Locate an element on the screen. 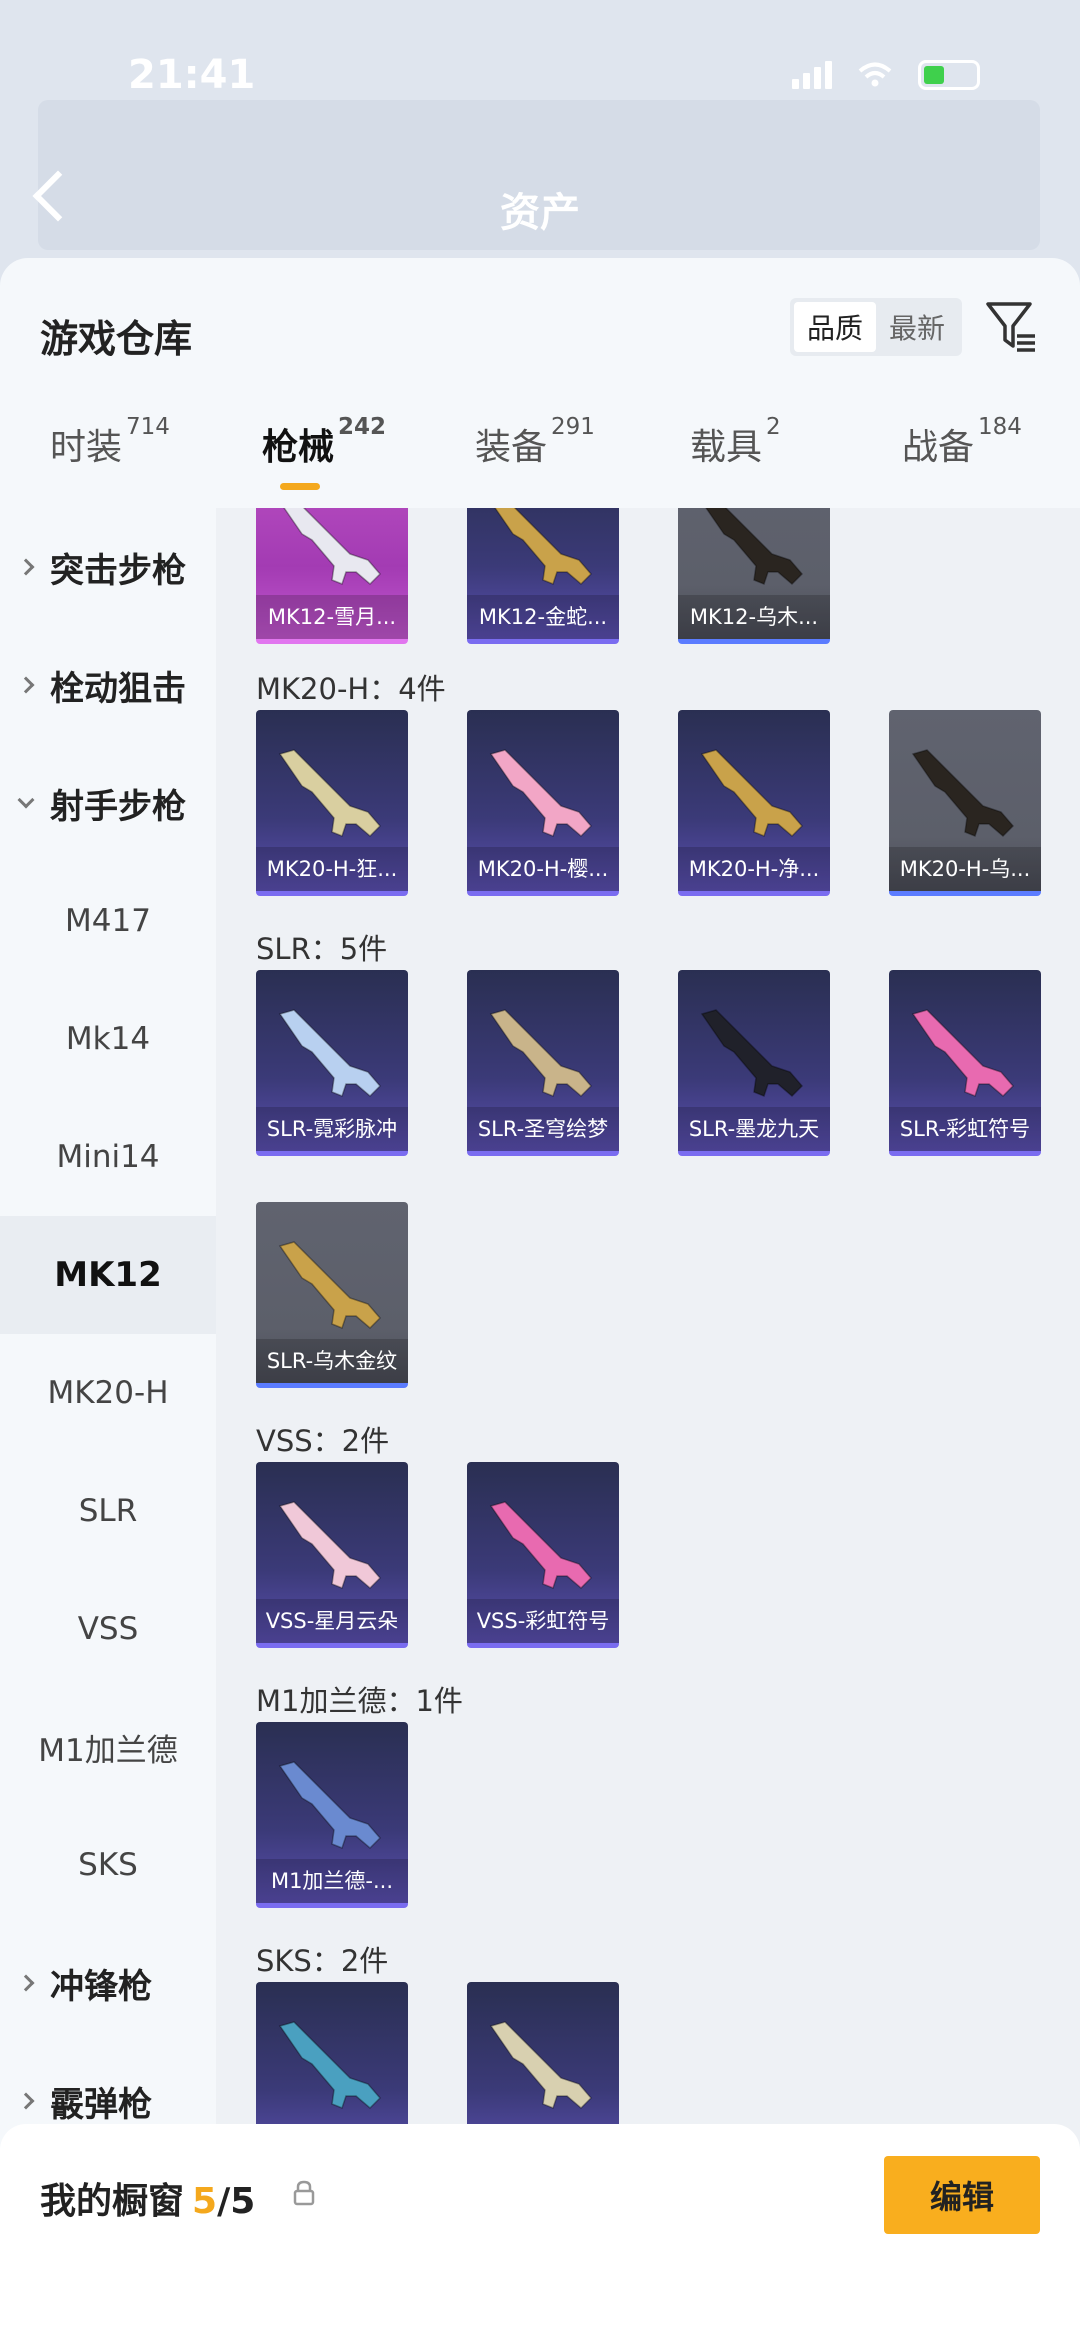  skin-card: VSS-彩虹符号 is located at coordinates (543, 1555).